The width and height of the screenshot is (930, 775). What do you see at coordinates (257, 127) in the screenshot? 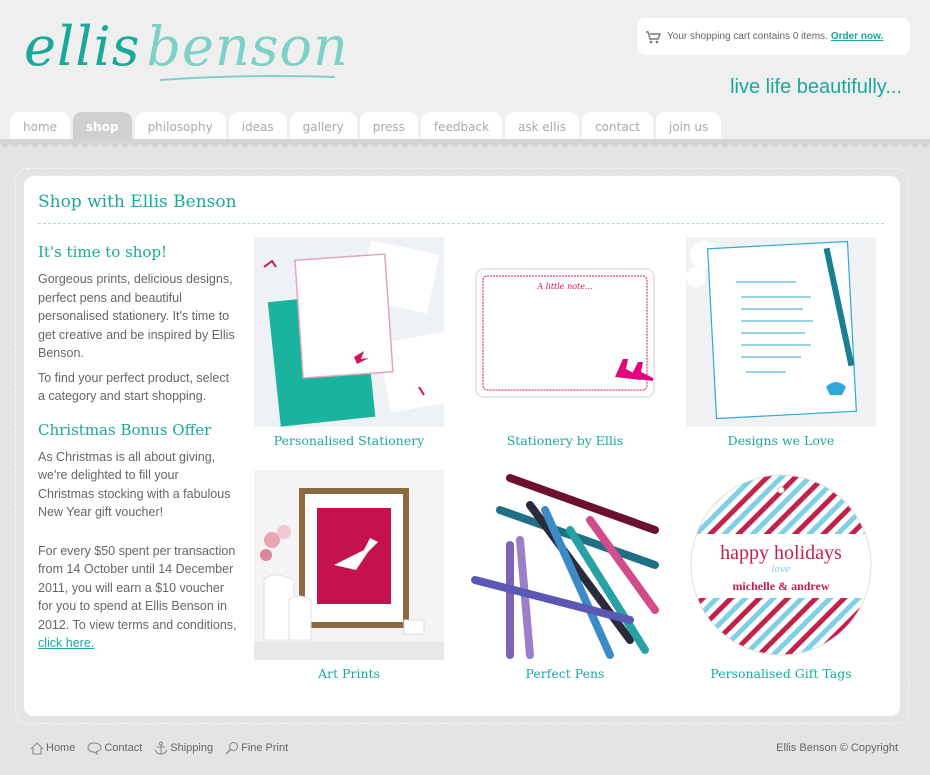
I see `nav-tab-ideas: ideas` at bounding box center [257, 127].